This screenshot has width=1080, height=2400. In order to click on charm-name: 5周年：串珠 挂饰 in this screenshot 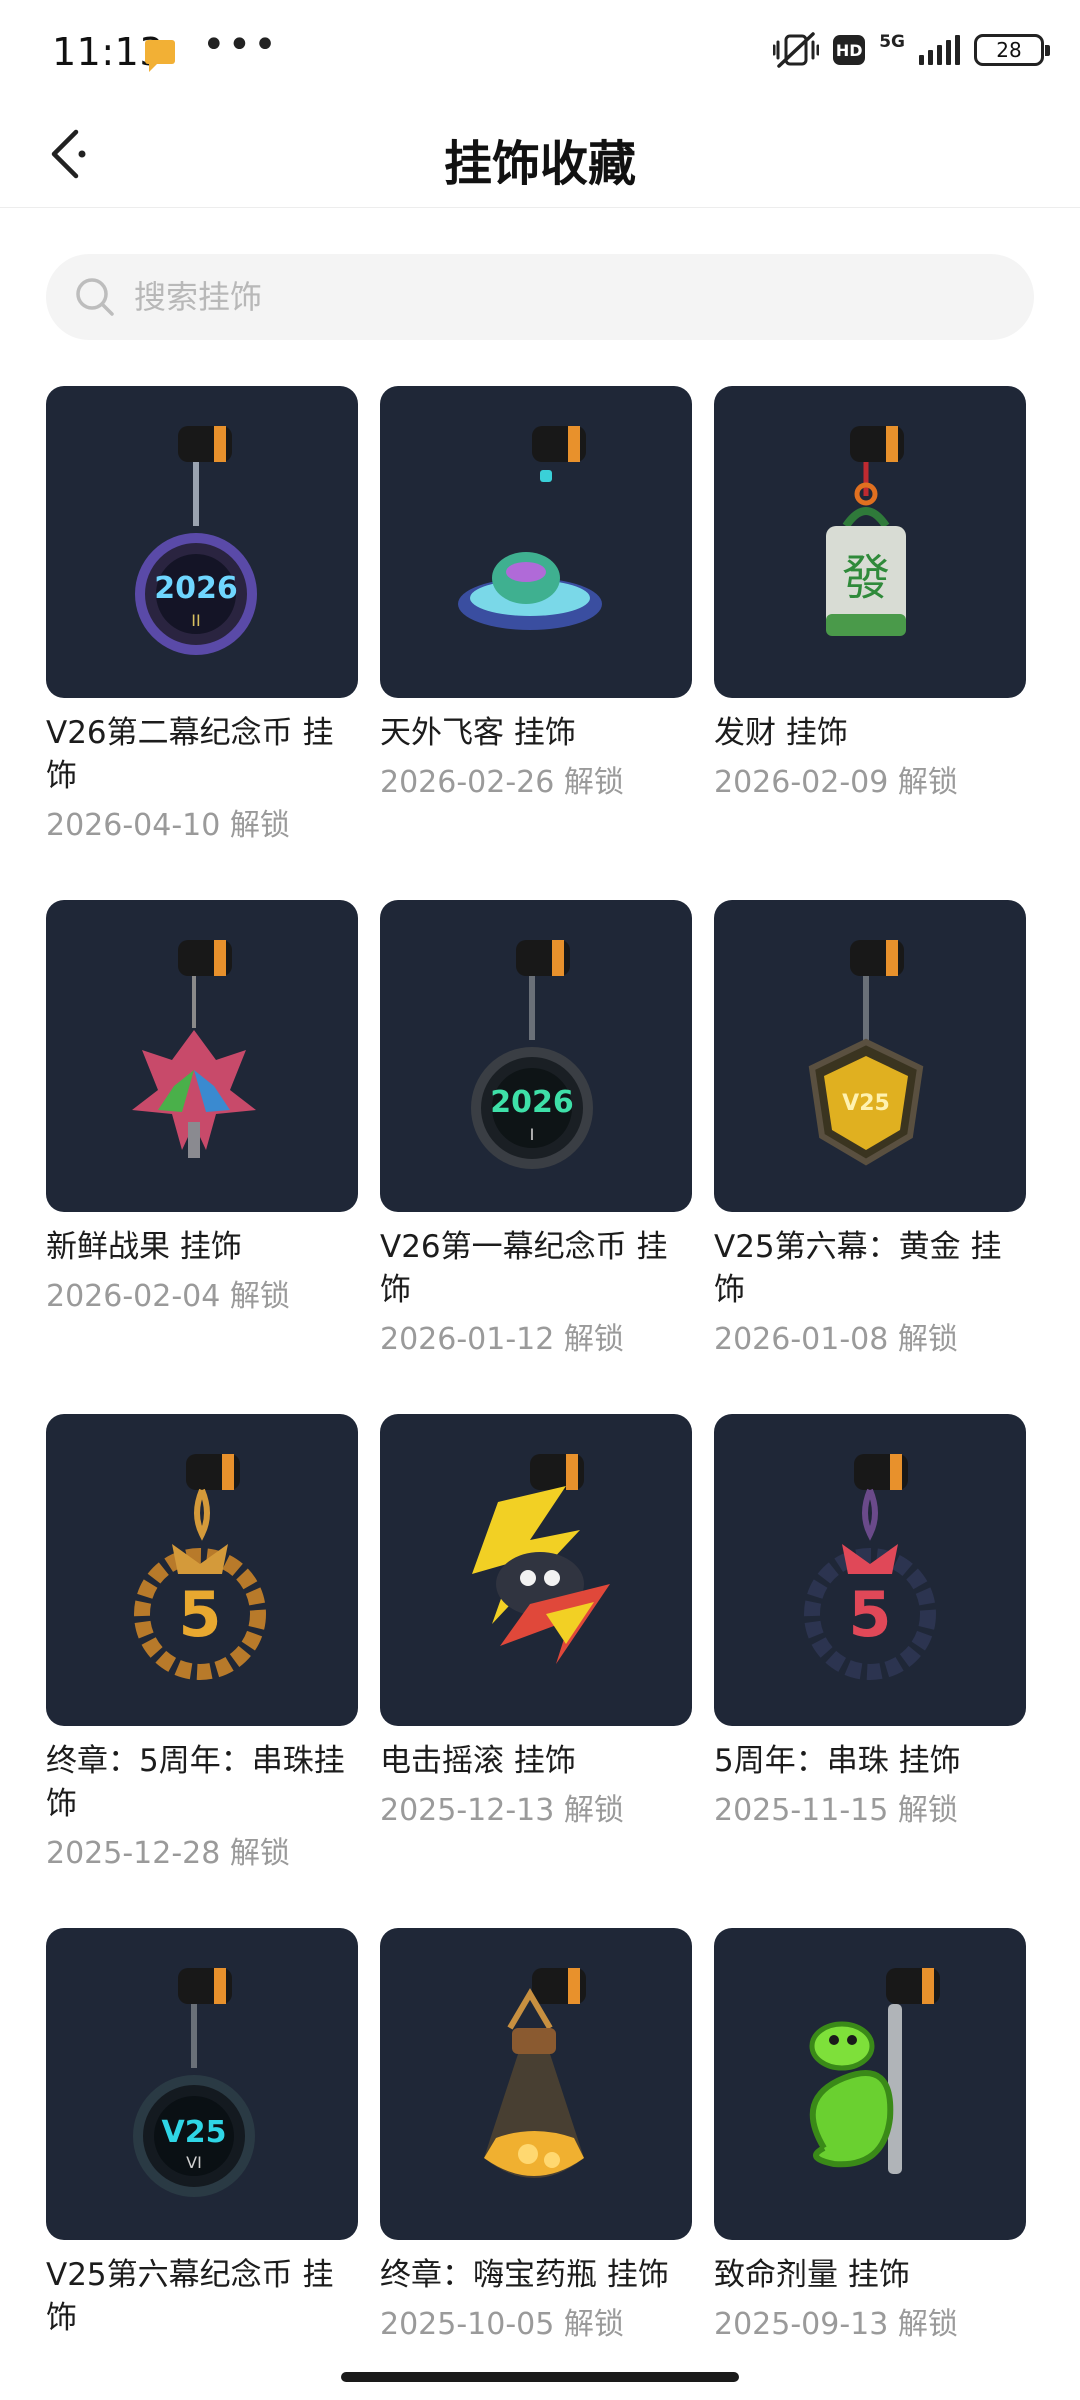, I will do `click(837, 1761)`.